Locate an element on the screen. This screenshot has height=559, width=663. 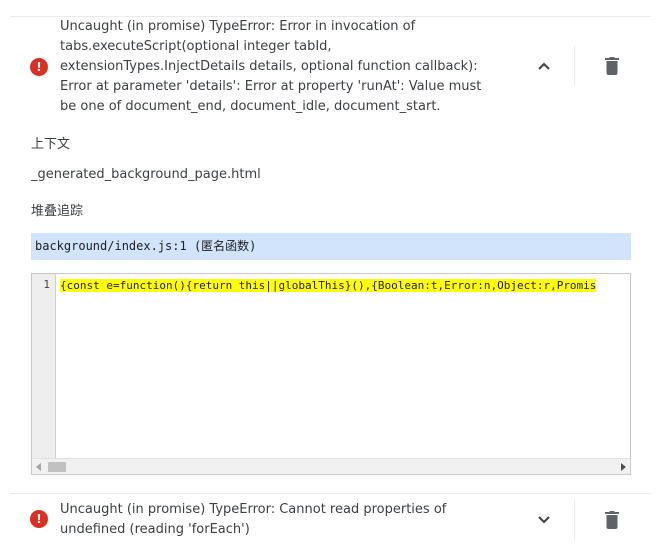
chevron-up-icon is located at coordinates (544, 66).